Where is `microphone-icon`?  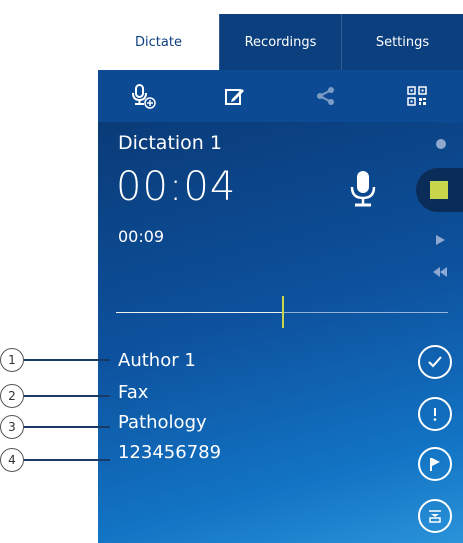
microphone-icon is located at coordinates (363, 189).